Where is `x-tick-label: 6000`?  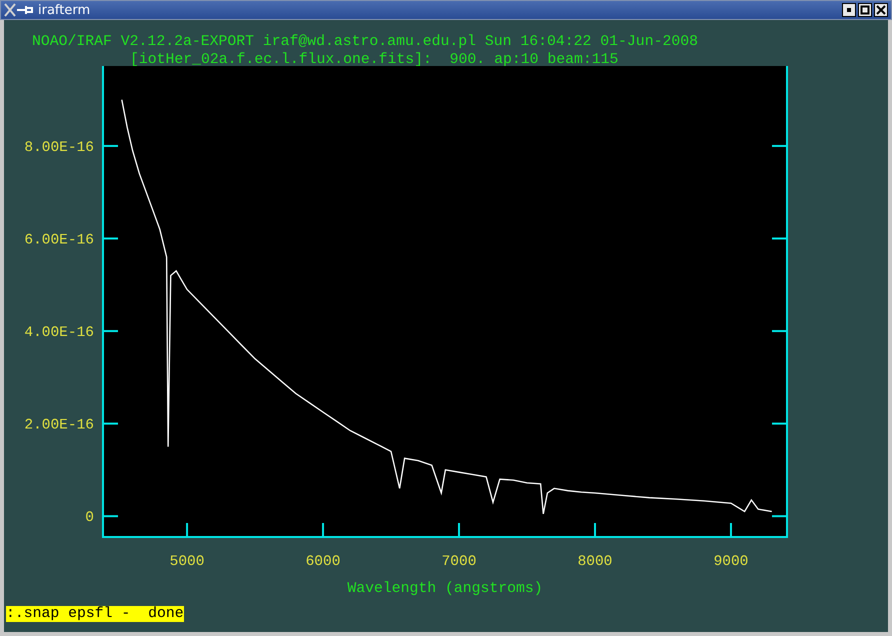
x-tick-label: 6000 is located at coordinates (323, 562).